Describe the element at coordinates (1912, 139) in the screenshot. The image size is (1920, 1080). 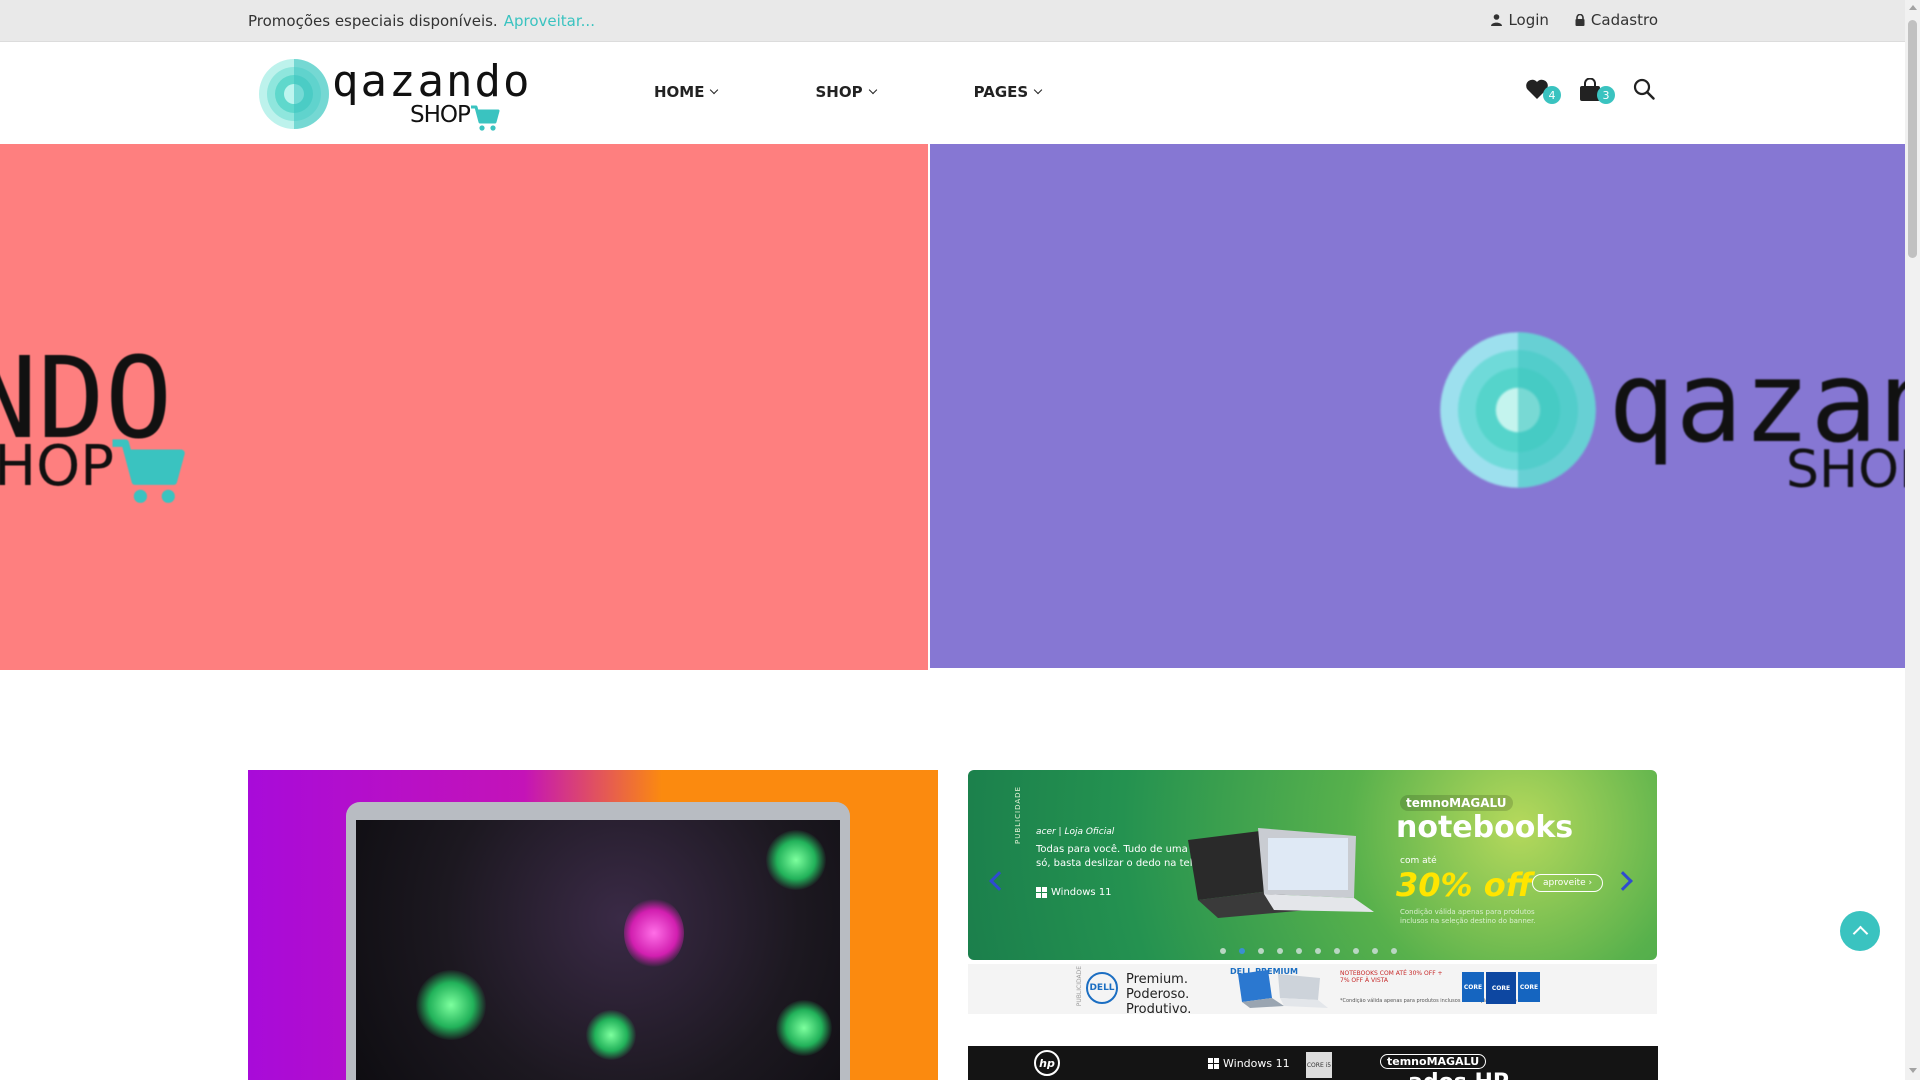
I see `scrollbar-thumb` at that location.